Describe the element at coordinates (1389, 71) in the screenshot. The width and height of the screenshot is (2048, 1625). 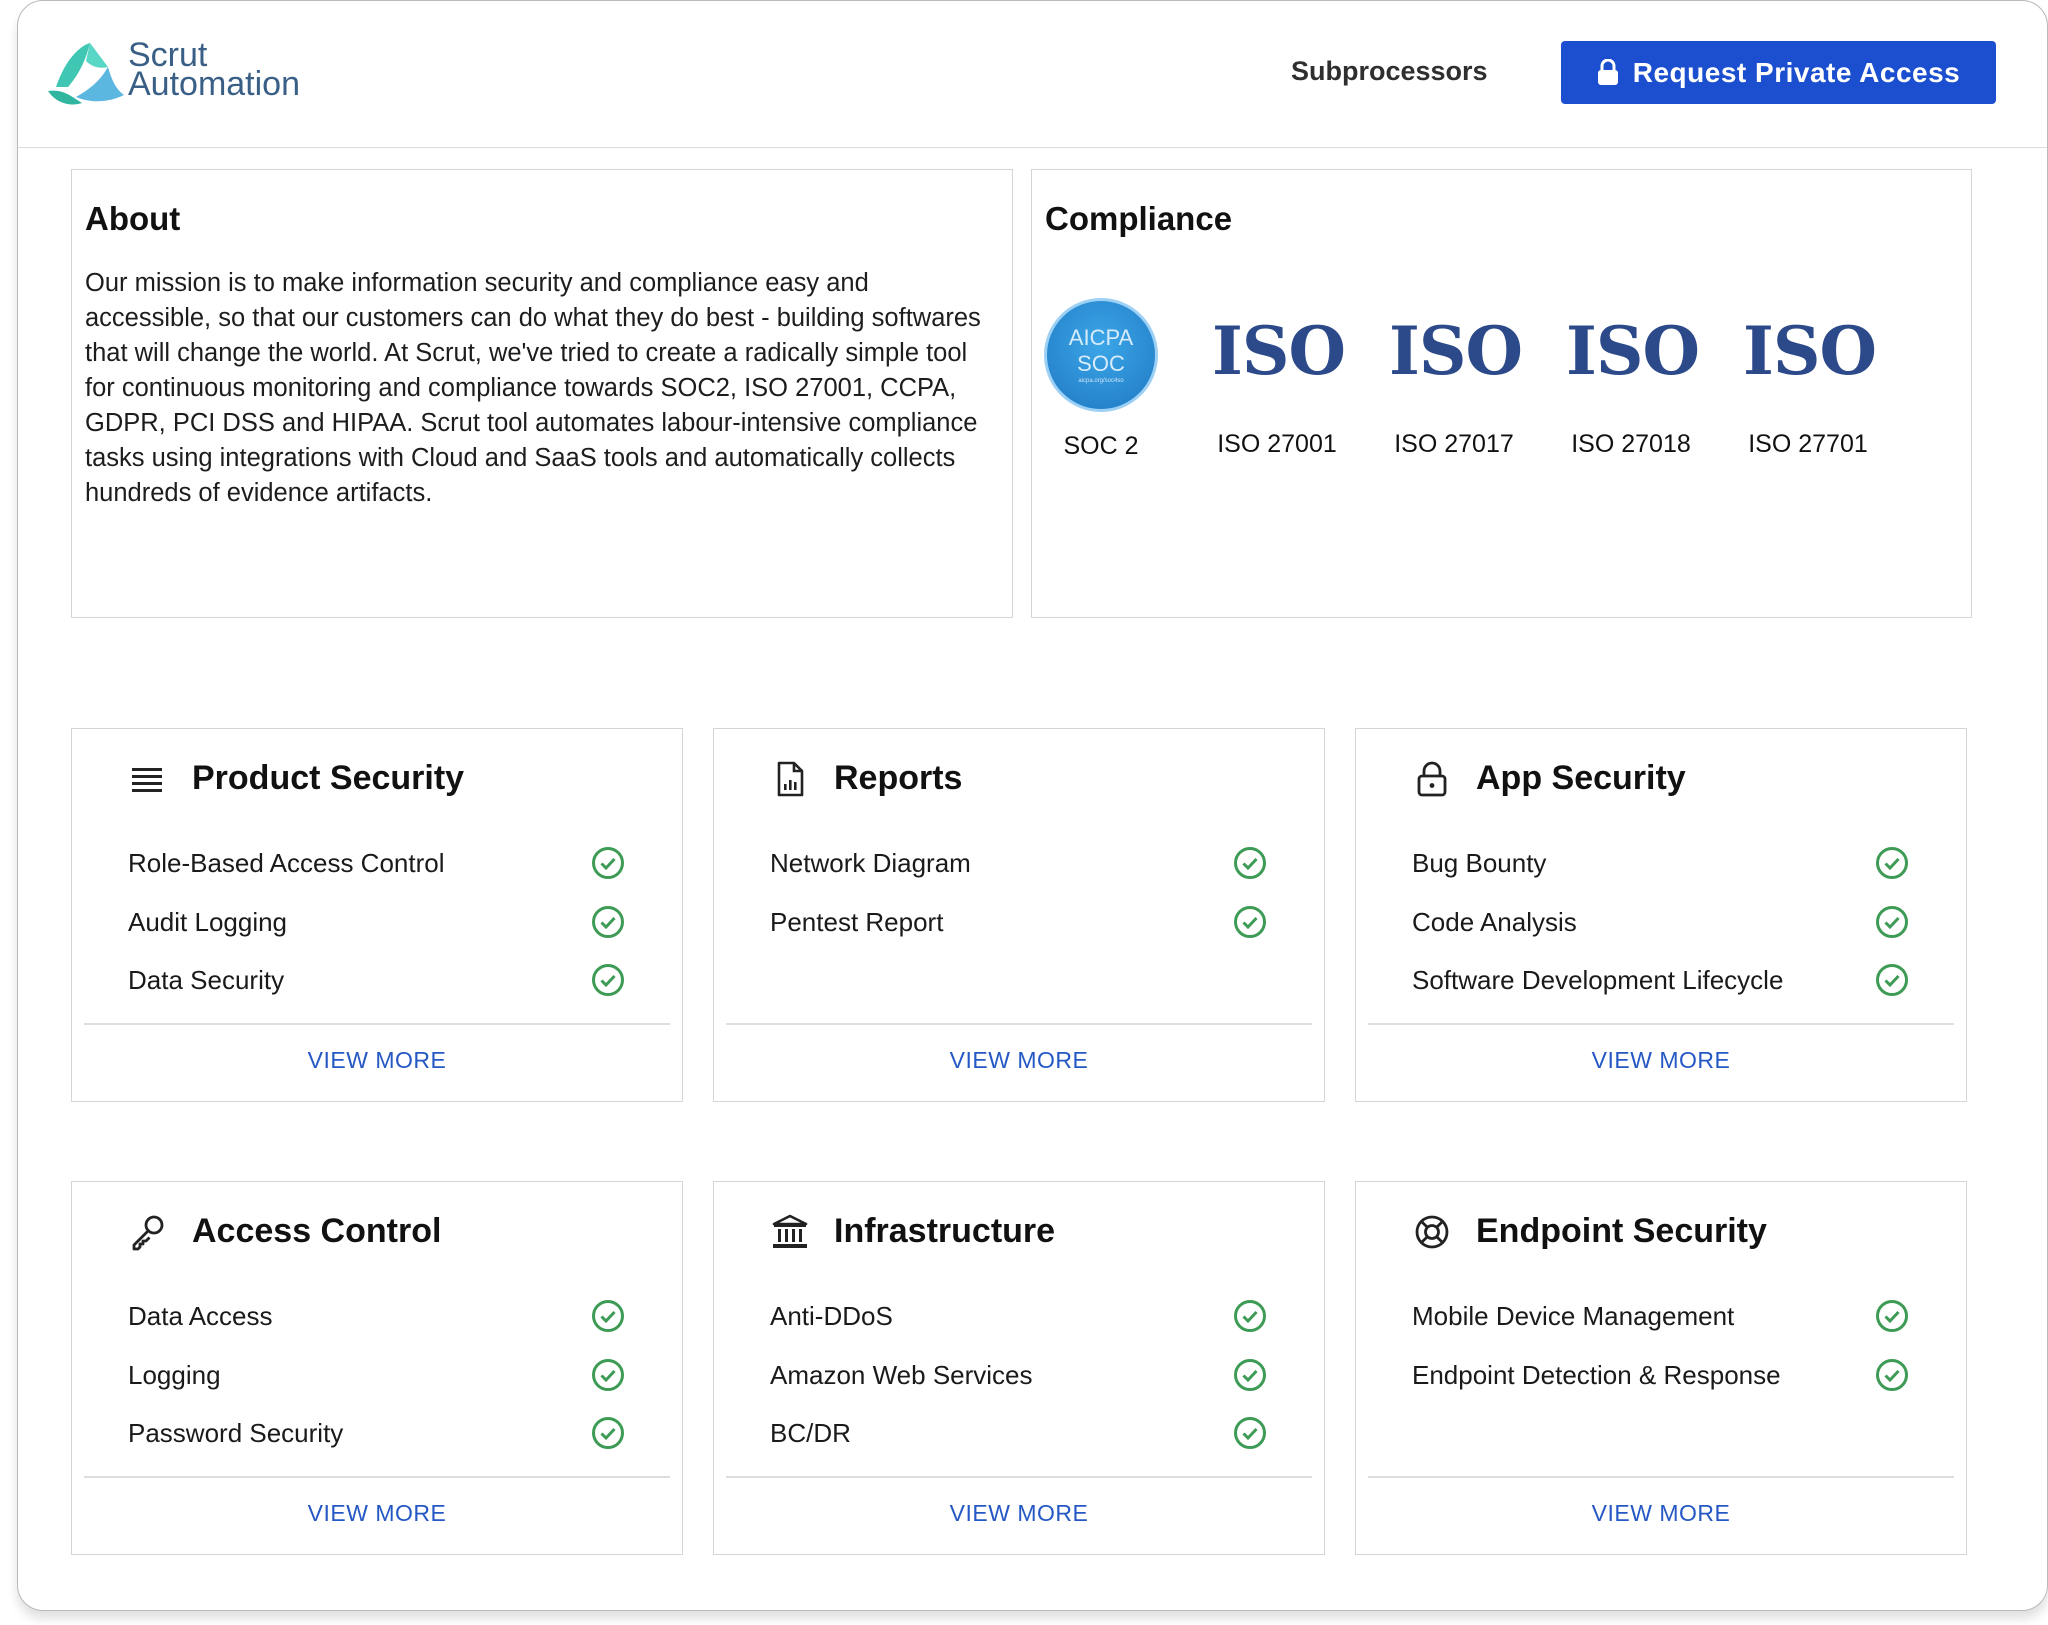
I see `subprocessors-link: Subprocessors` at that location.